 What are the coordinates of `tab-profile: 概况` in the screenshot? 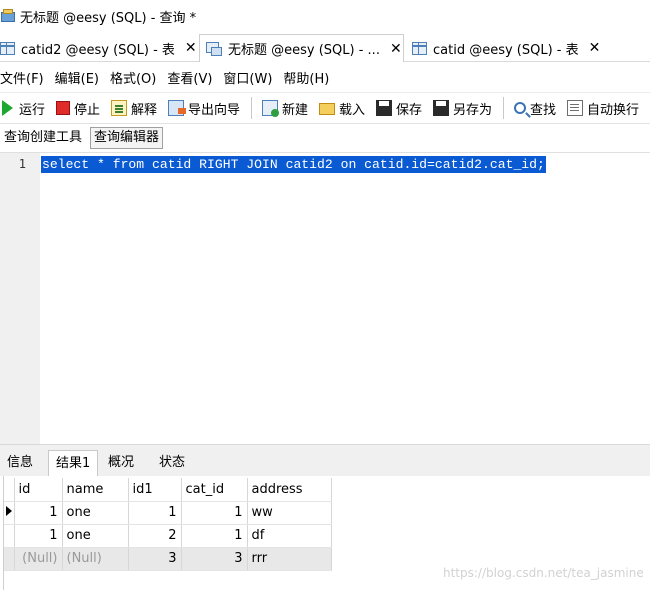 It's located at (121, 463).